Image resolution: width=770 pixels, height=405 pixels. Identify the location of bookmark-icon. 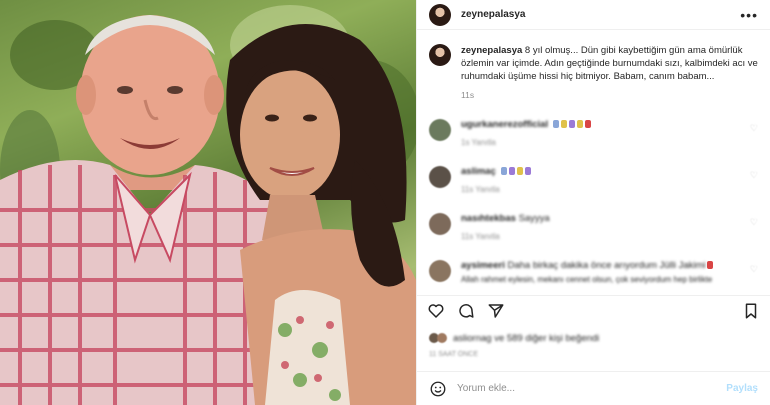
(751, 311).